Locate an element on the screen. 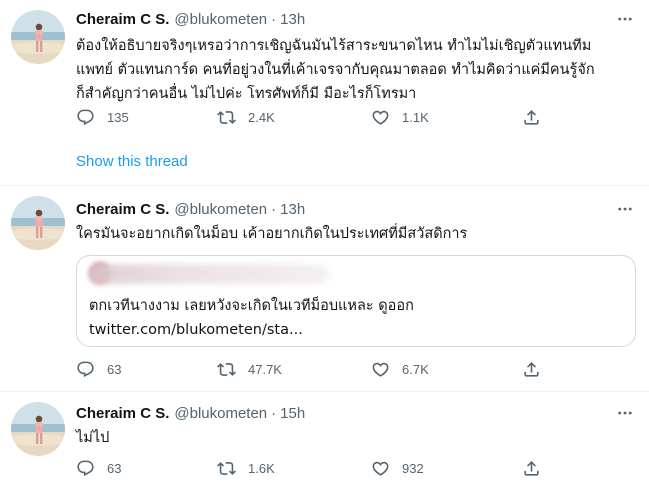  like-button: 6.7K is located at coordinates (400, 369).